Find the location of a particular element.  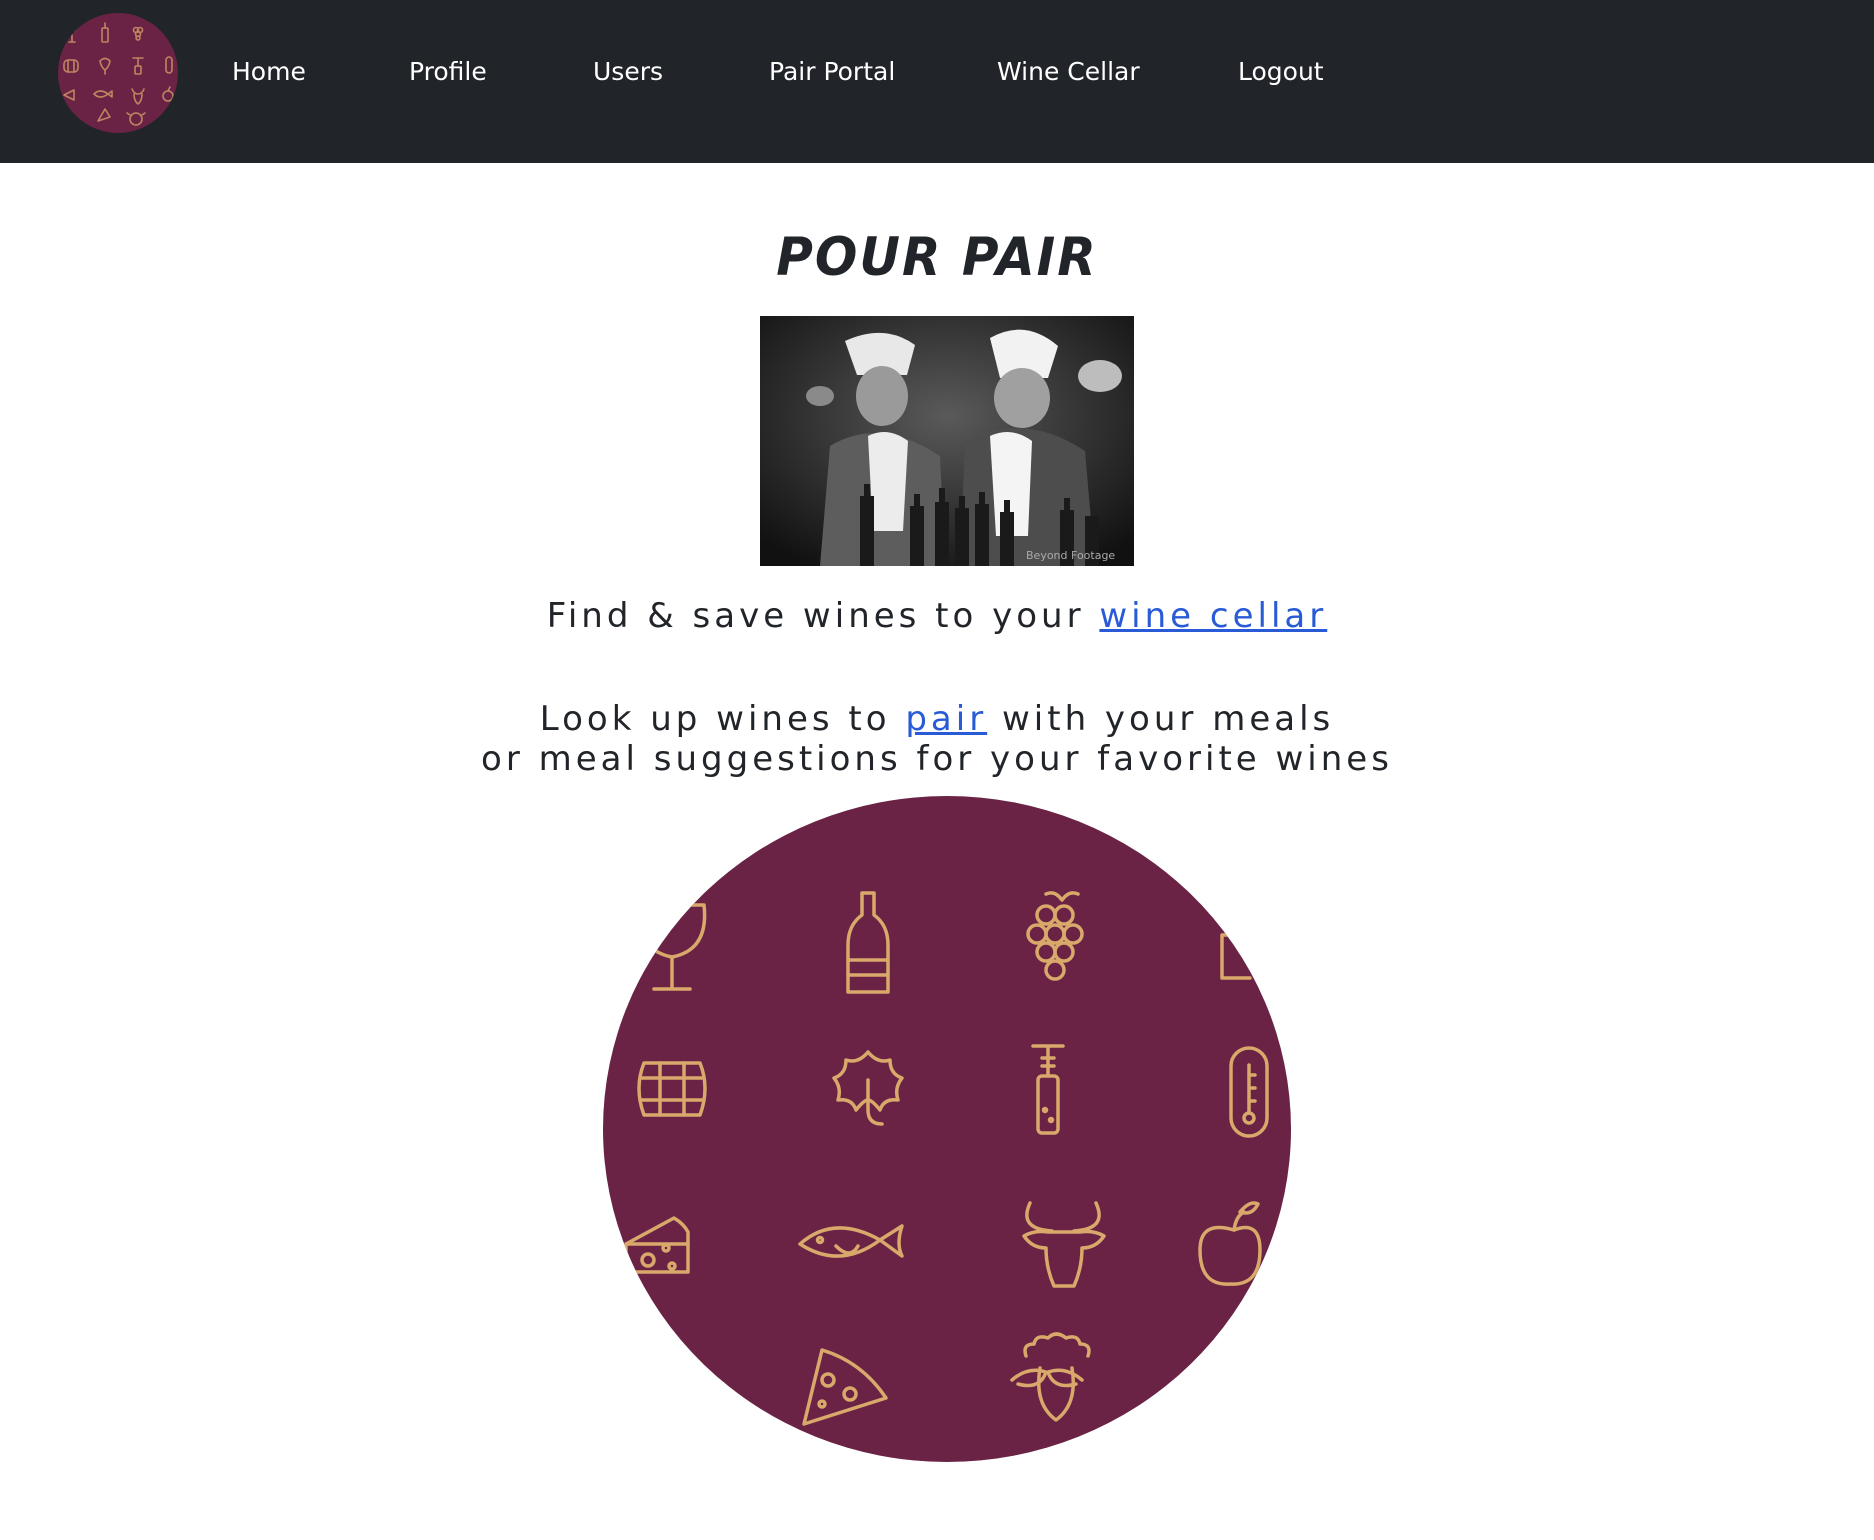

wine-cellar-link: wine cellar is located at coordinates (1213, 616).